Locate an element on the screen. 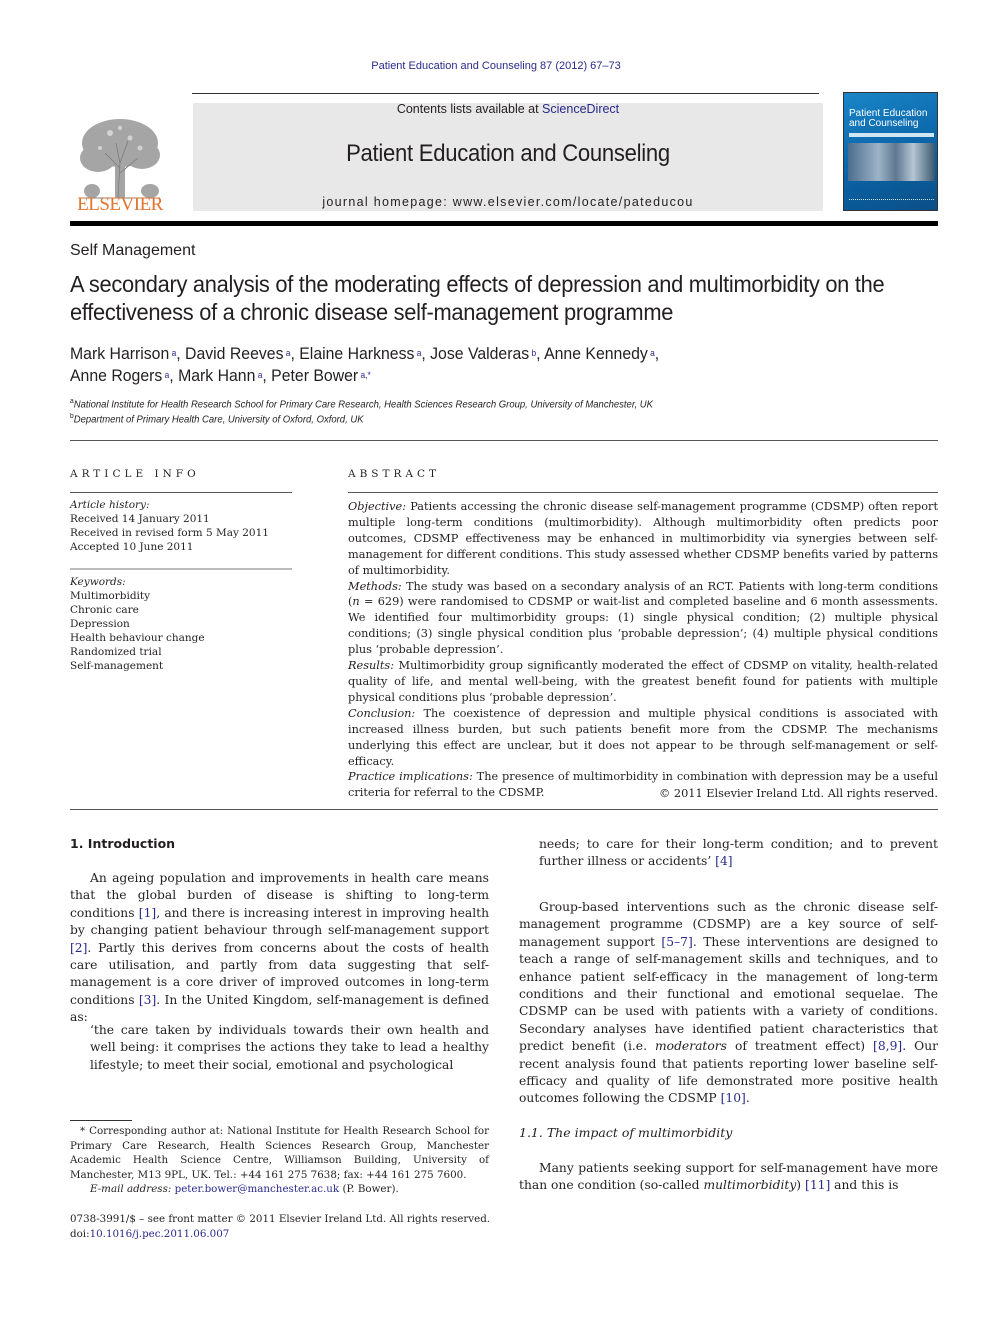  citation-link: [5–7] is located at coordinates (676, 942).